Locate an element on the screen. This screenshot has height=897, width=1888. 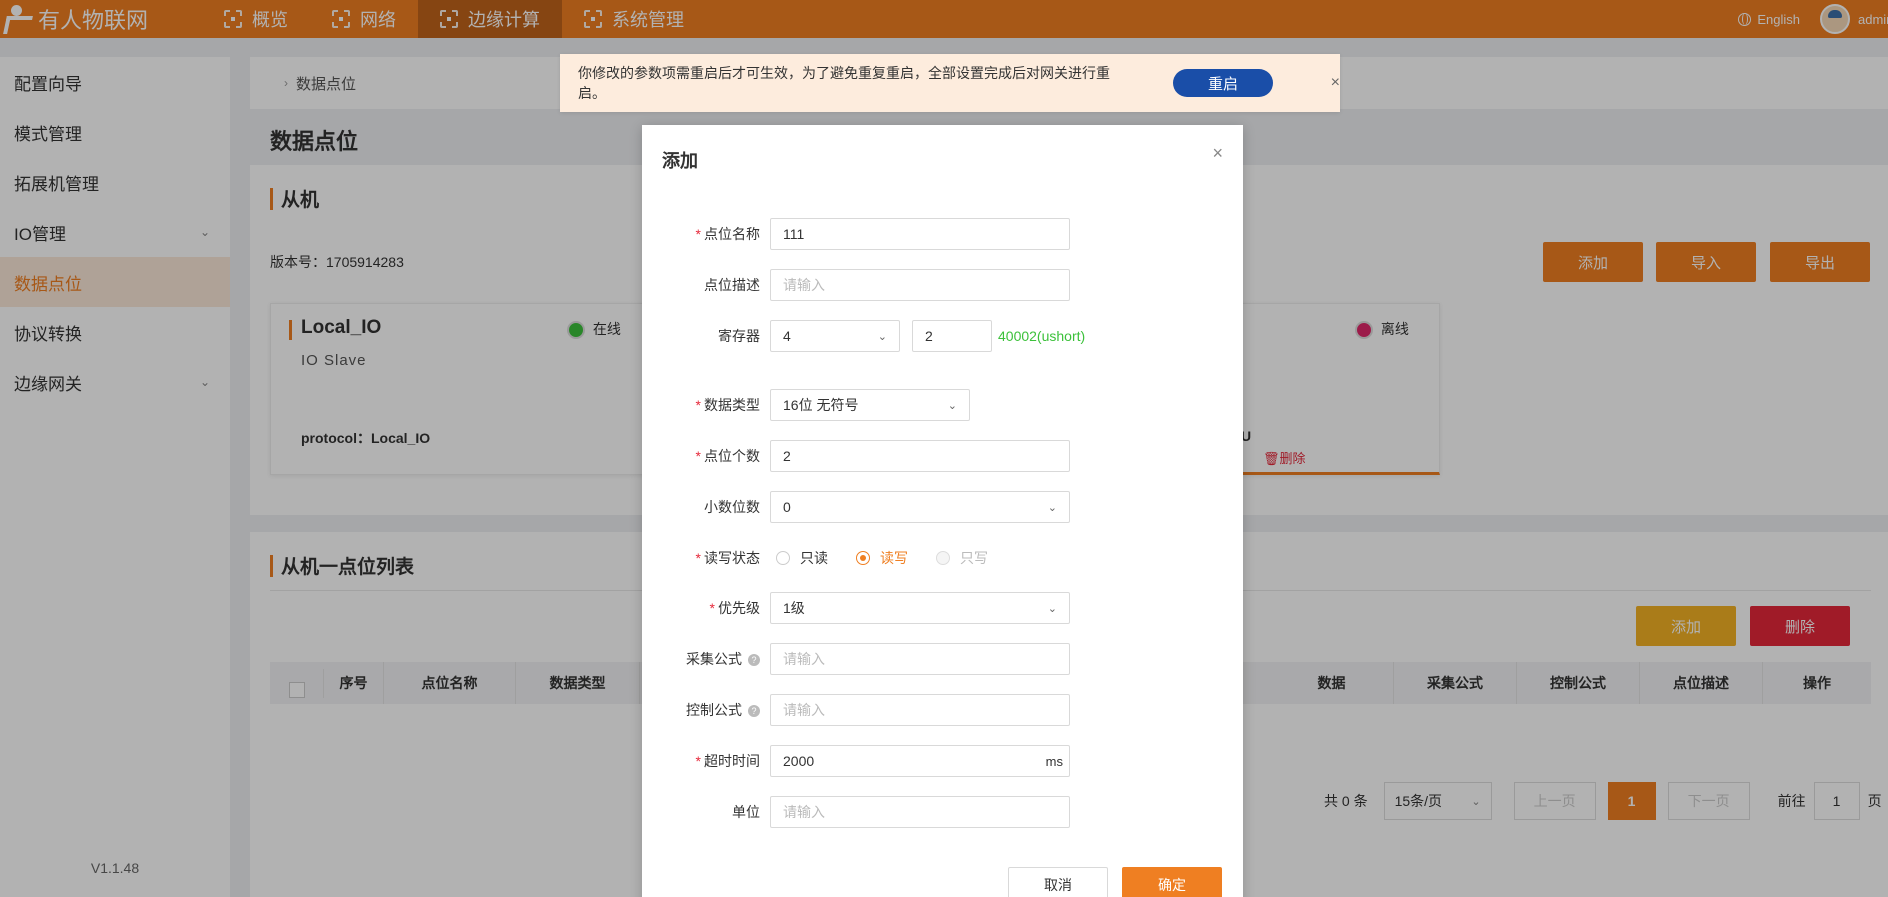
form-row-decimal: 小数位数 0 ⌄ is located at coordinates (942, 507).